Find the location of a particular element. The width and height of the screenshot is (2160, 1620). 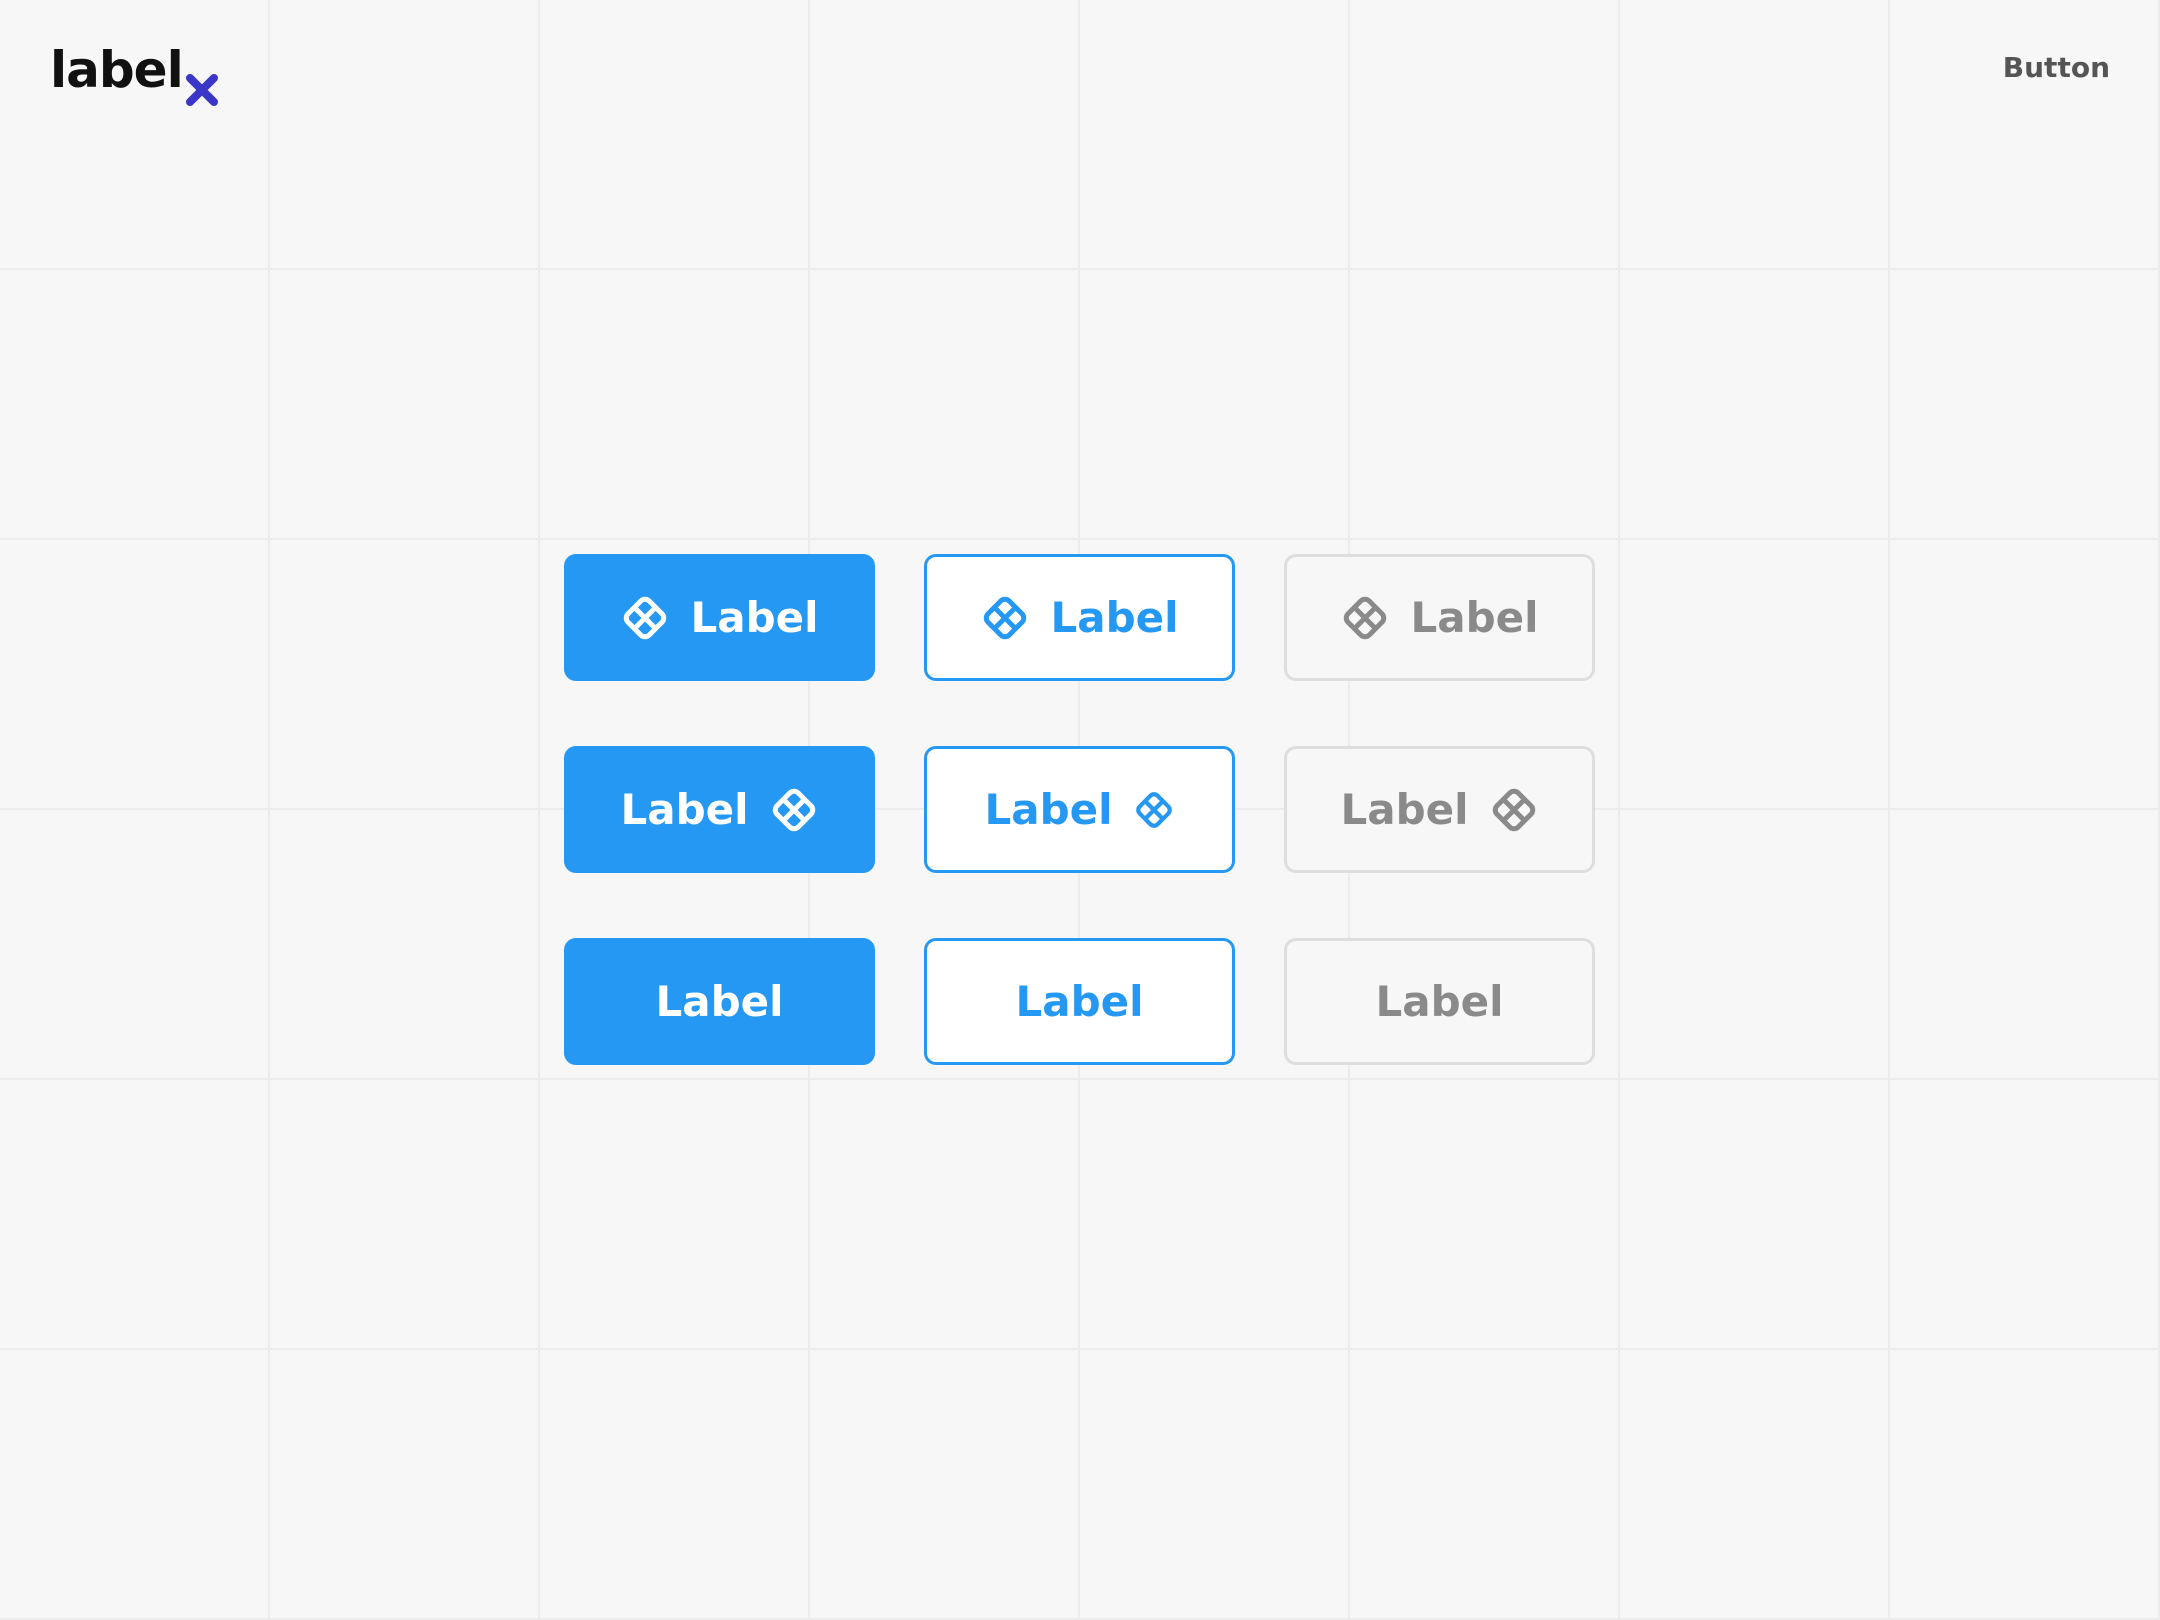

outline-button-icon-right: Label is located at coordinates (1079, 809).